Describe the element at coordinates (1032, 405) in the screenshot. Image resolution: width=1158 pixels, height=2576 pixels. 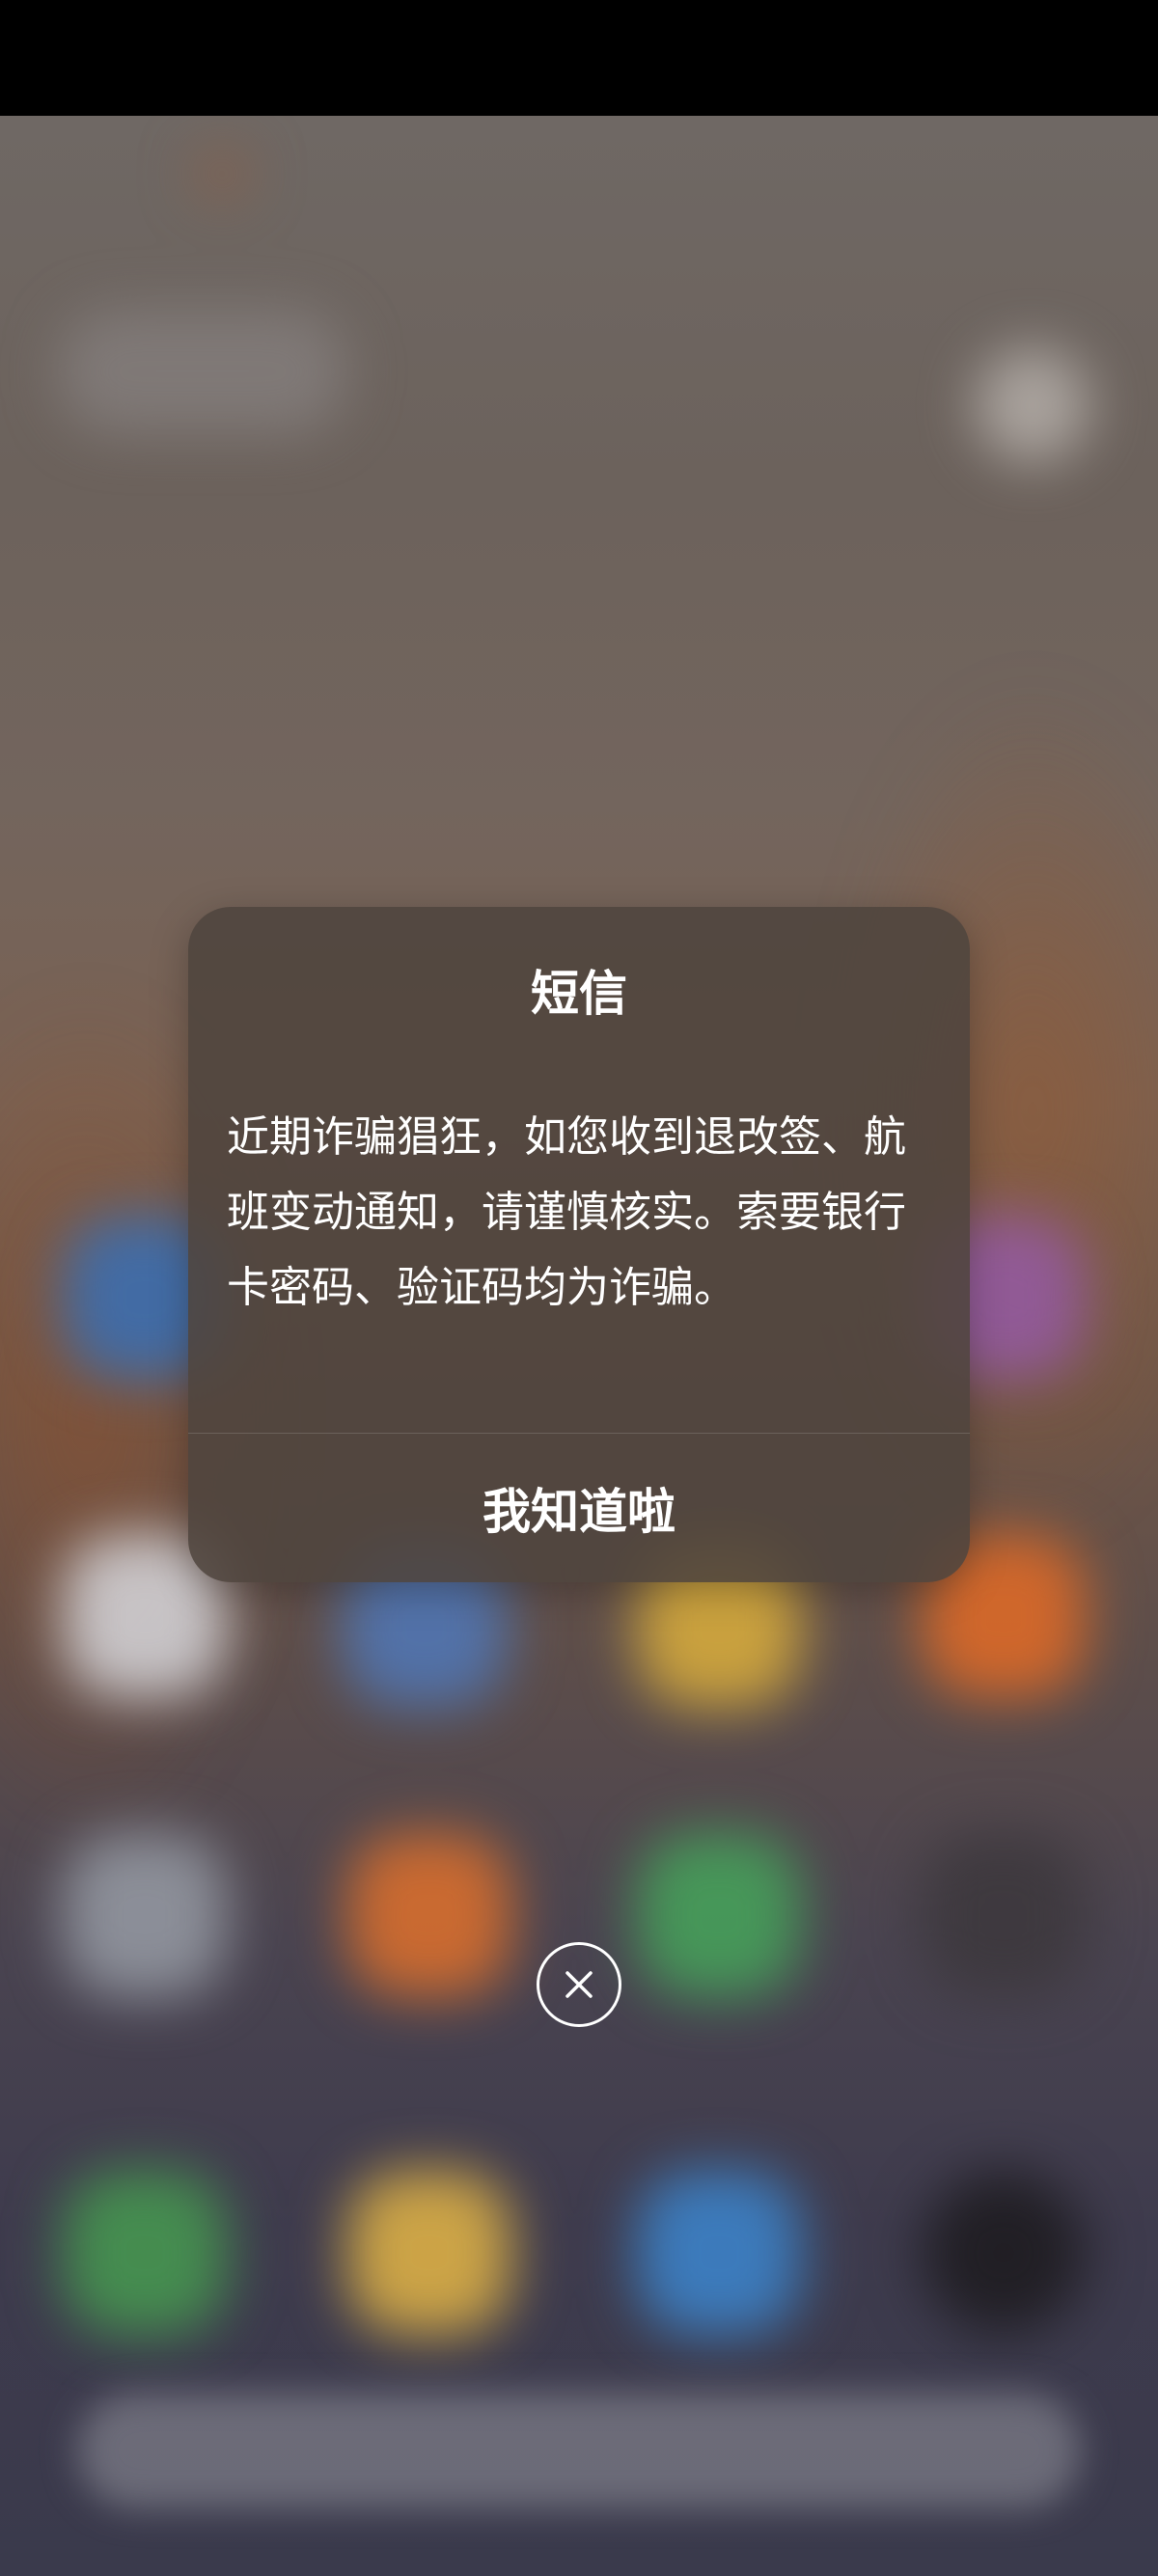
I see `blurred-weather-widget` at that location.